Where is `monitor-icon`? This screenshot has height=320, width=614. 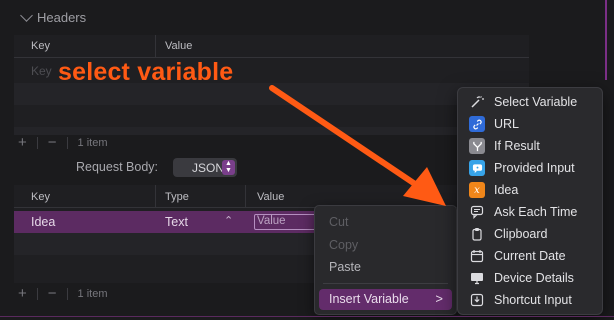
monitor-icon is located at coordinates (477, 278).